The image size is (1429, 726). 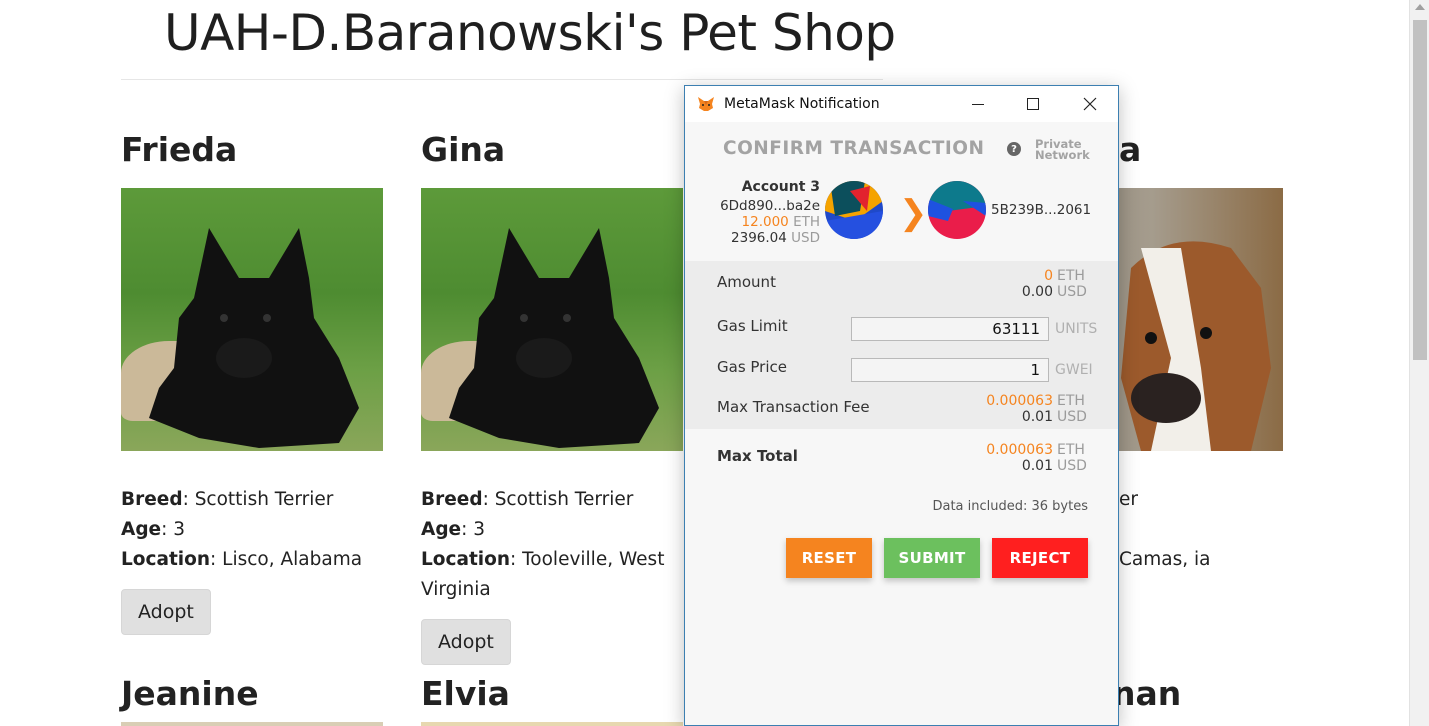 I want to click on pet-name: Gina, so click(x=463, y=149).